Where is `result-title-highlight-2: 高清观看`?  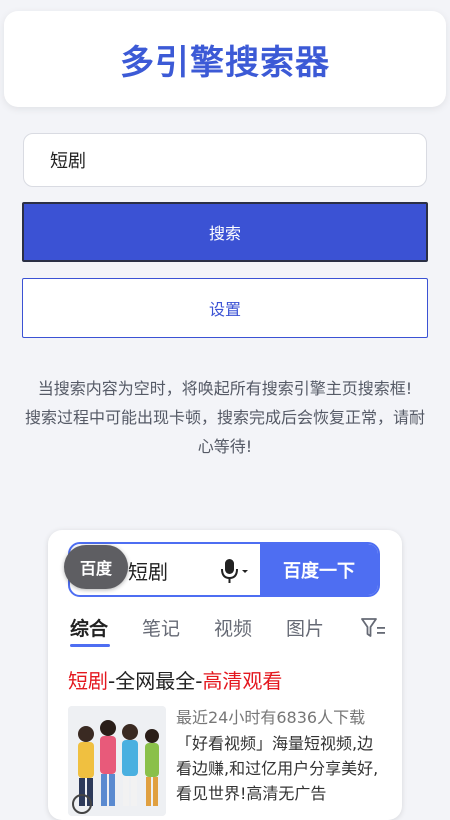
result-title-highlight-2: 高清观看 is located at coordinates (242, 681).